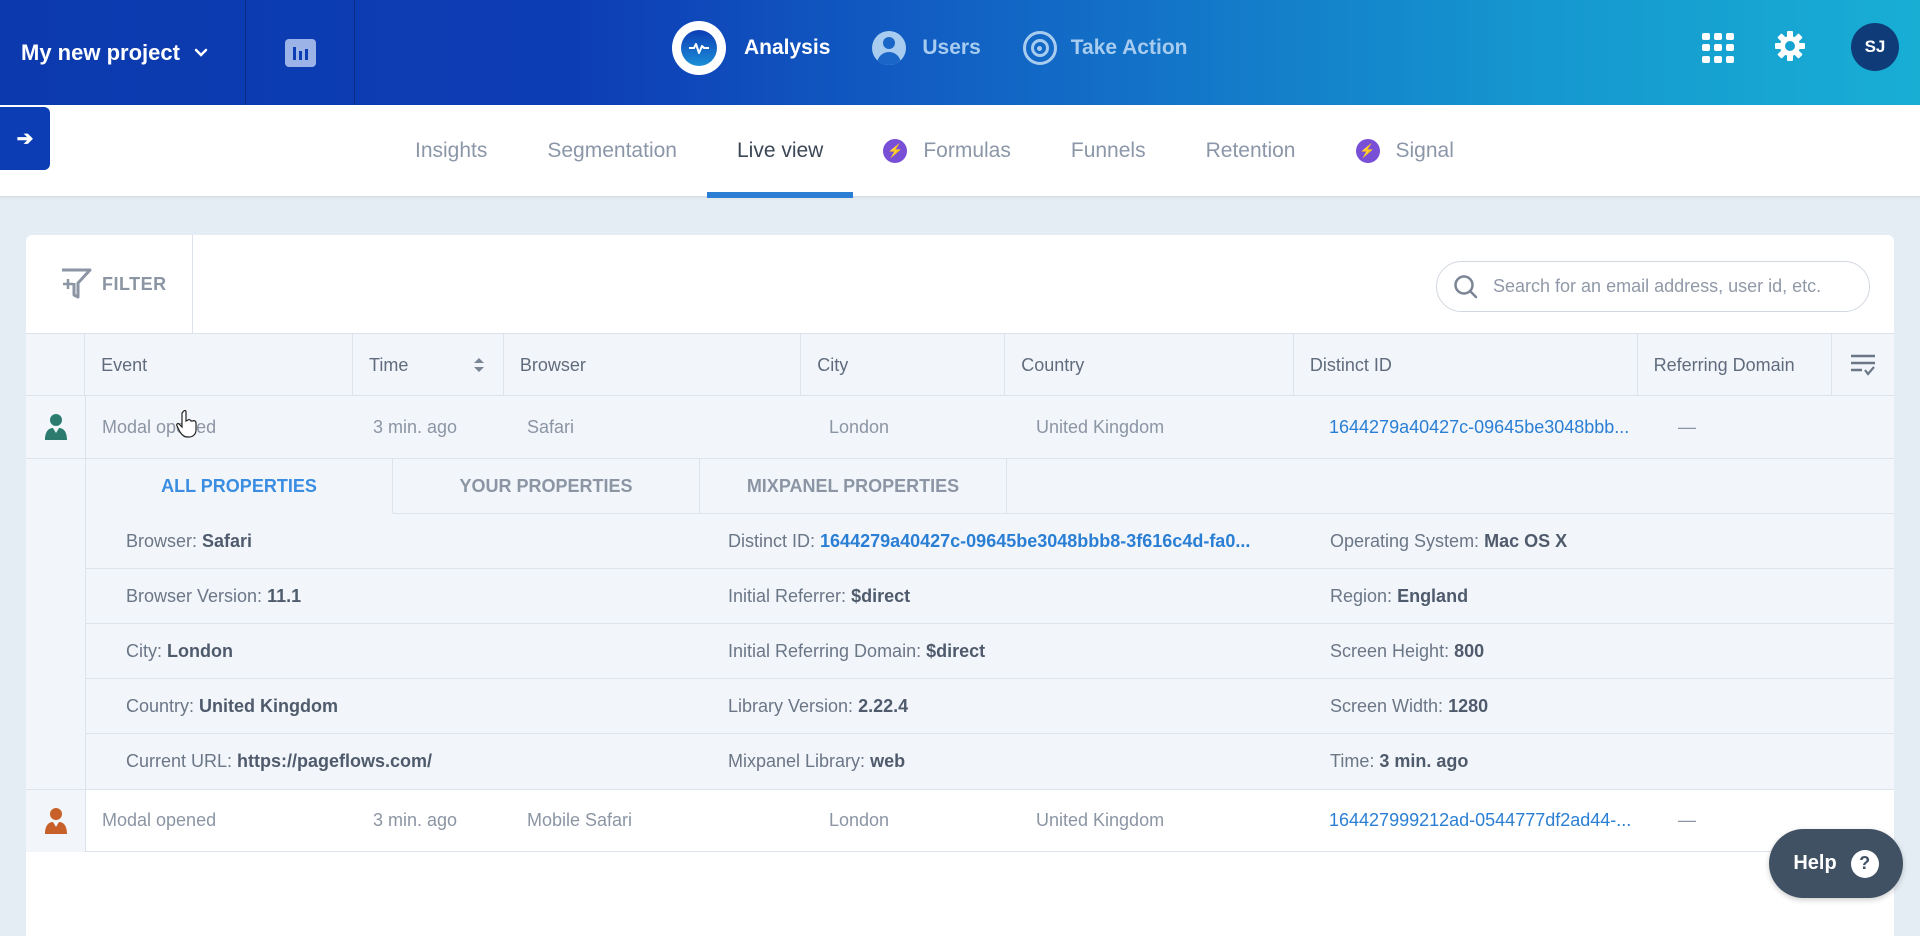 The height and width of the screenshot is (936, 1920). What do you see at coordinates (857, 650) in the screenshot?
I see `property-initial-referring-domain: Initial Referring Domain: $direct` at bounding box center [857, 650].